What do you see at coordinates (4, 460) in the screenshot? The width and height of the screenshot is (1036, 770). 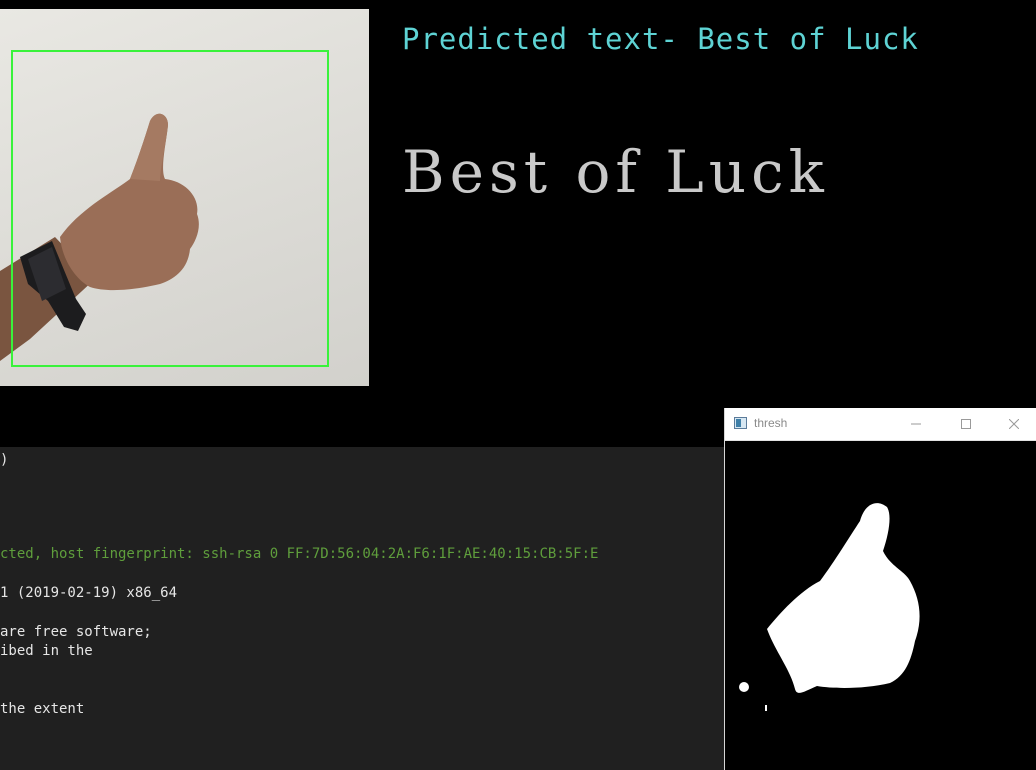 I see `terminal-line: )` at bounding box center [4, 460].